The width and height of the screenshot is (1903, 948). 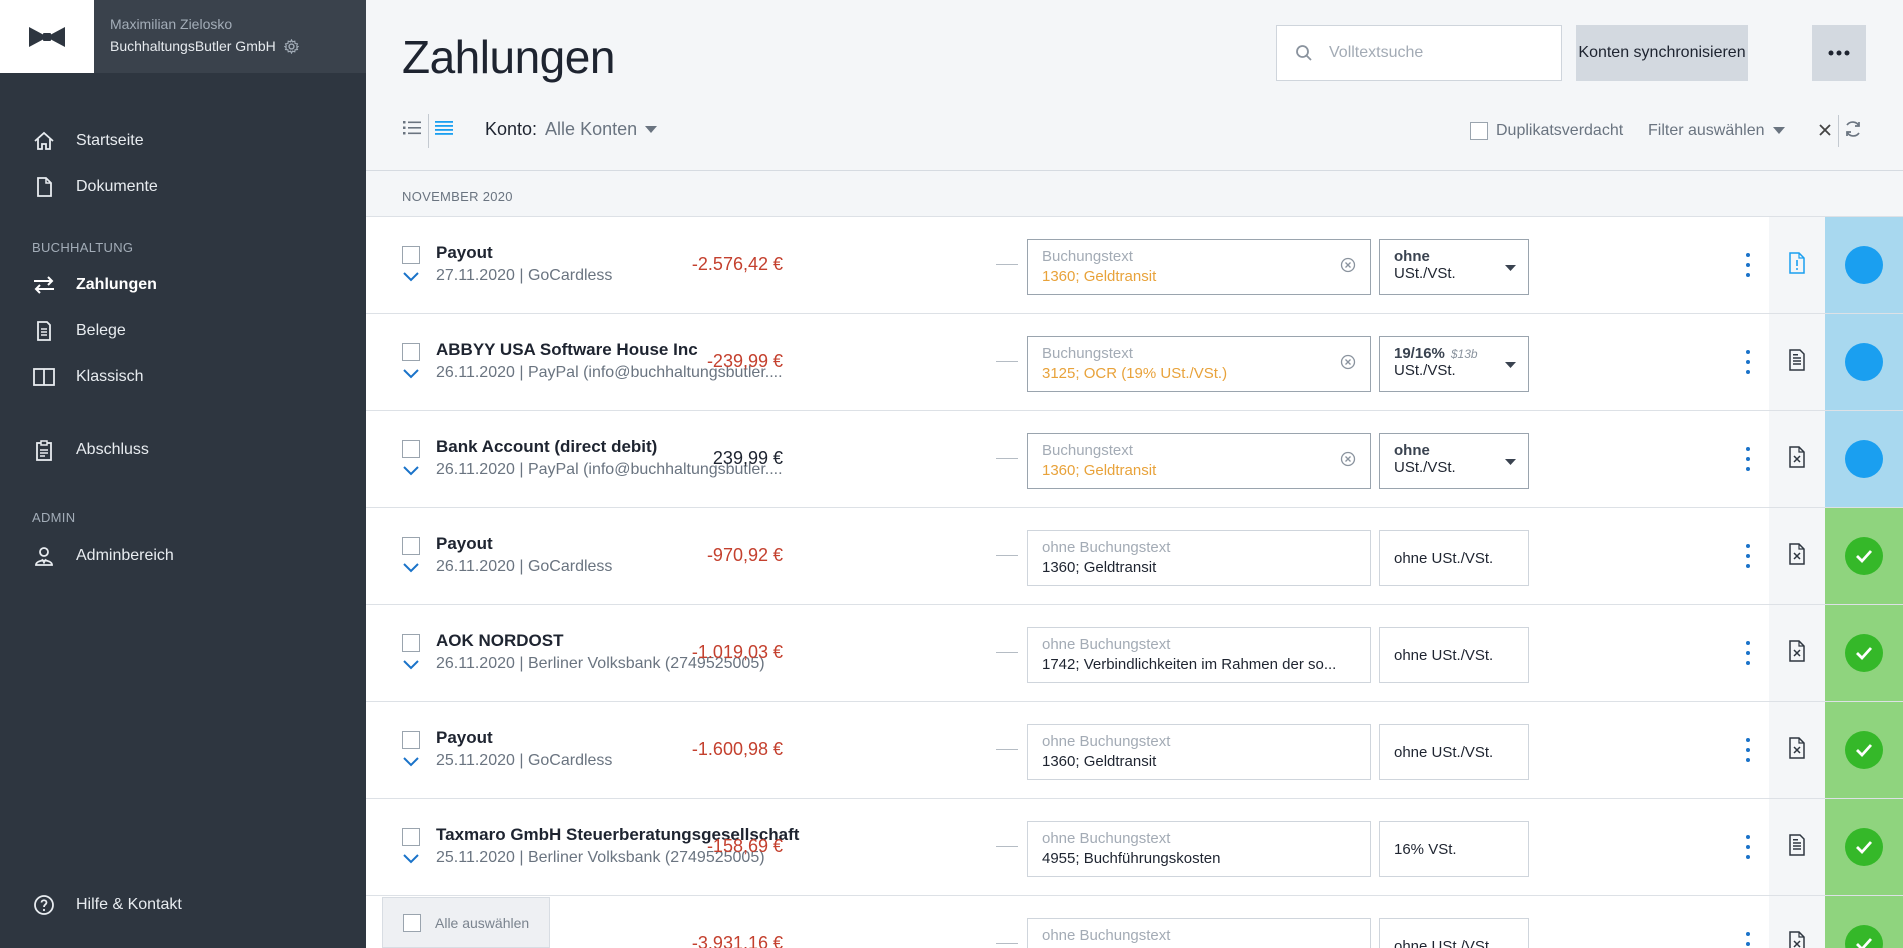 What do you see at coordinates (1454, 364) in the screenshot?
I see `tax-select: 19/16% $13b USt./VSt.` at bounding box center [1454, 364].